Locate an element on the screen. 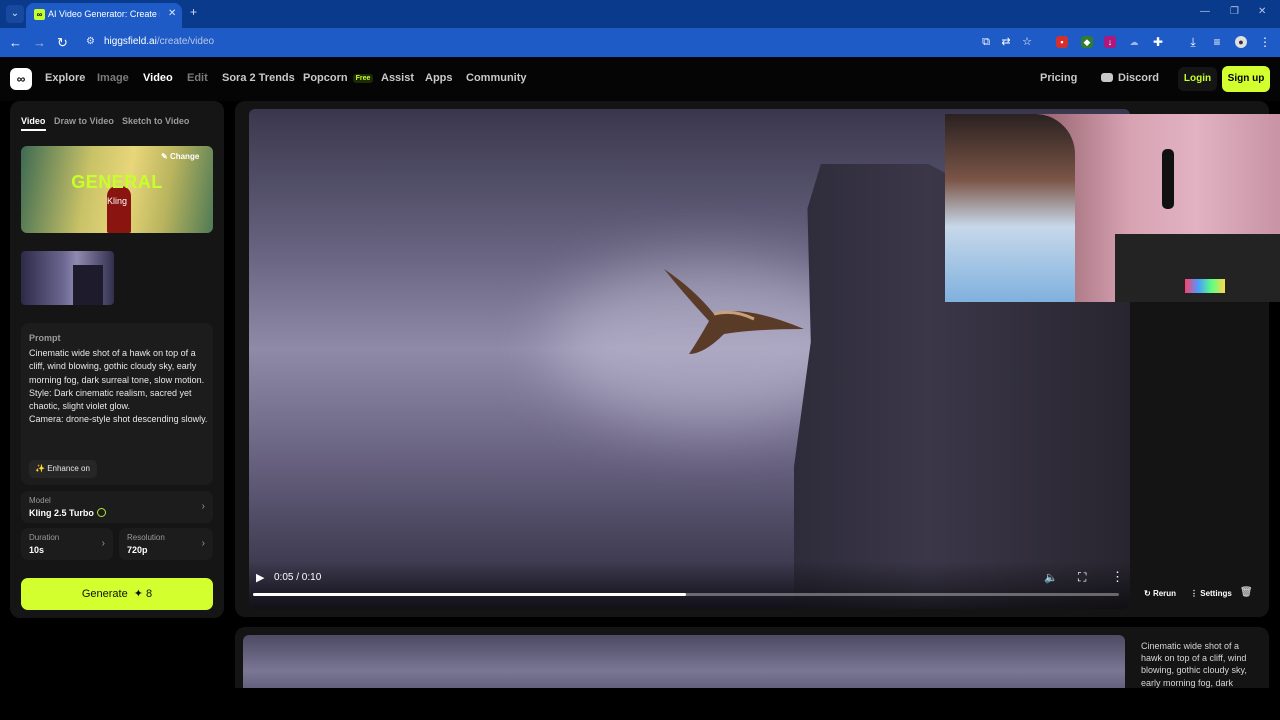  prompt-label: Prompt is located at coordinates (45, 338).